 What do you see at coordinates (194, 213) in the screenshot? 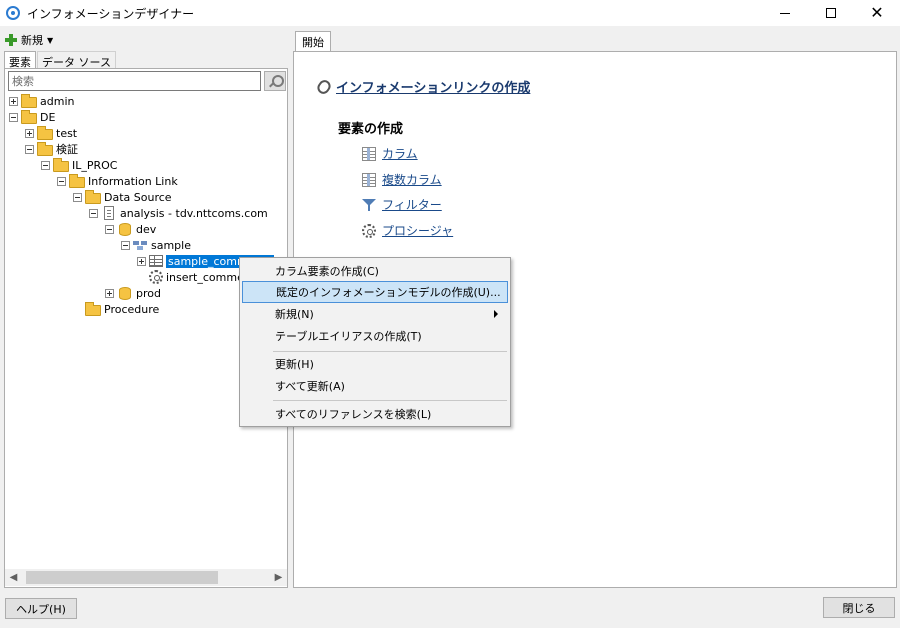
I see `tree-node-label: analysis - tdv.nttcoms.com` at bounding box center [194, 213].